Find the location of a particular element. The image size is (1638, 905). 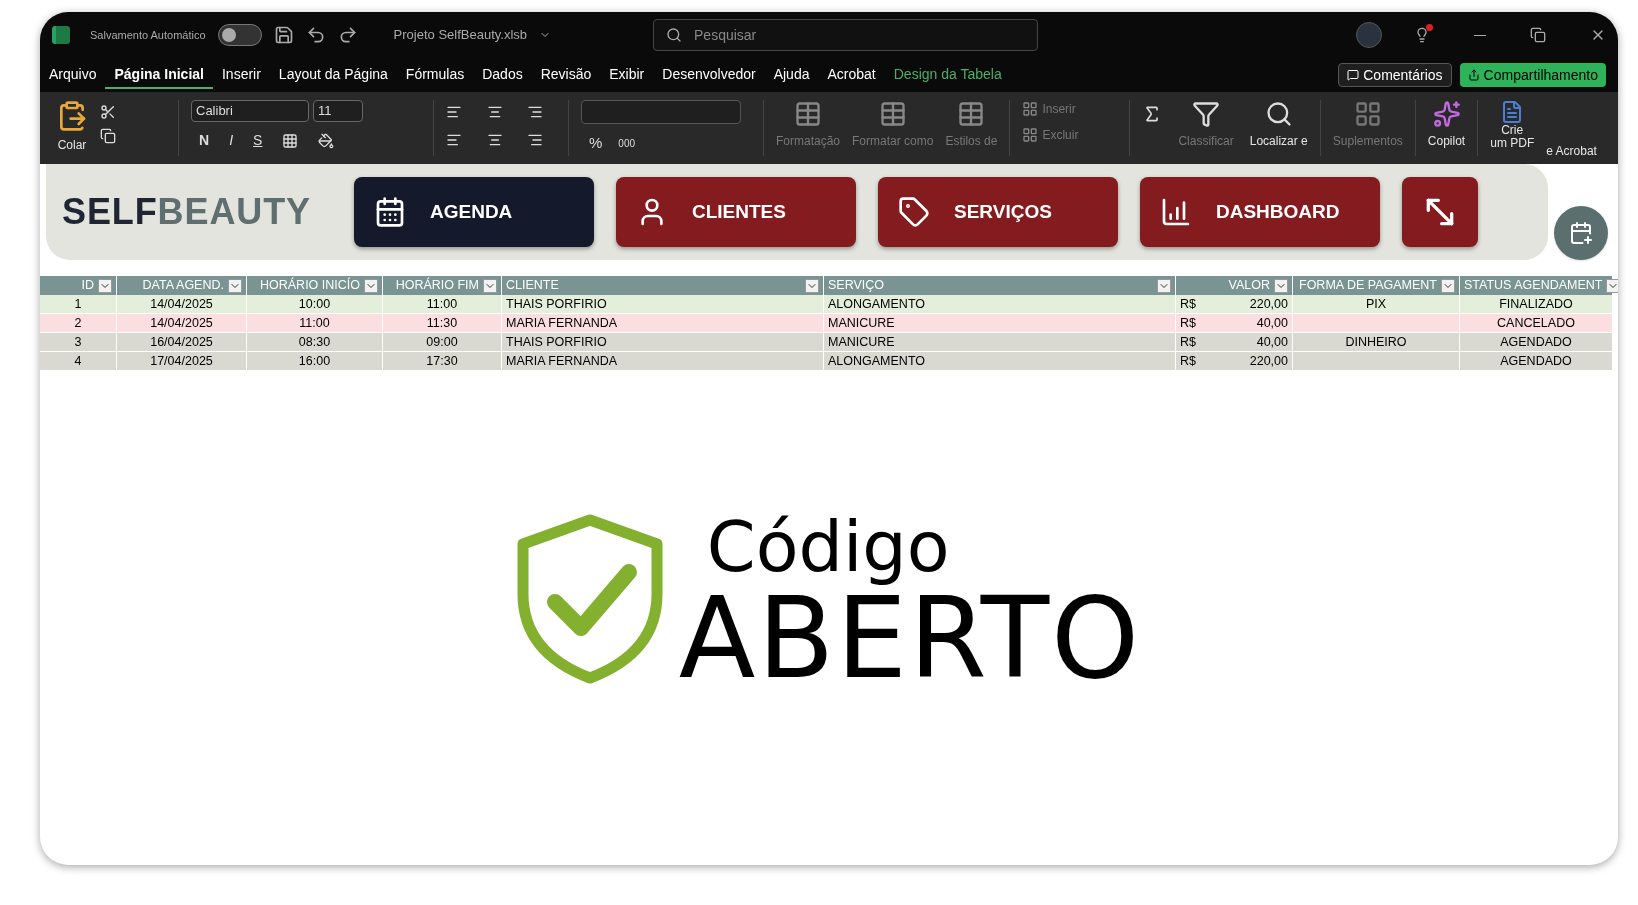

table-cell: PIX is located at coordinates (1376, 304).